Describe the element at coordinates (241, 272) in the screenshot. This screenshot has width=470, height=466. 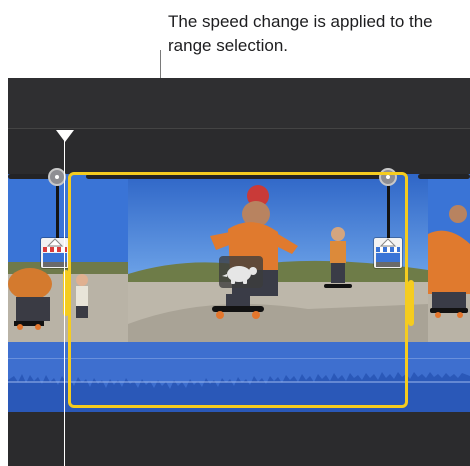
I see `turtle-slow-motion-icon` at that location.